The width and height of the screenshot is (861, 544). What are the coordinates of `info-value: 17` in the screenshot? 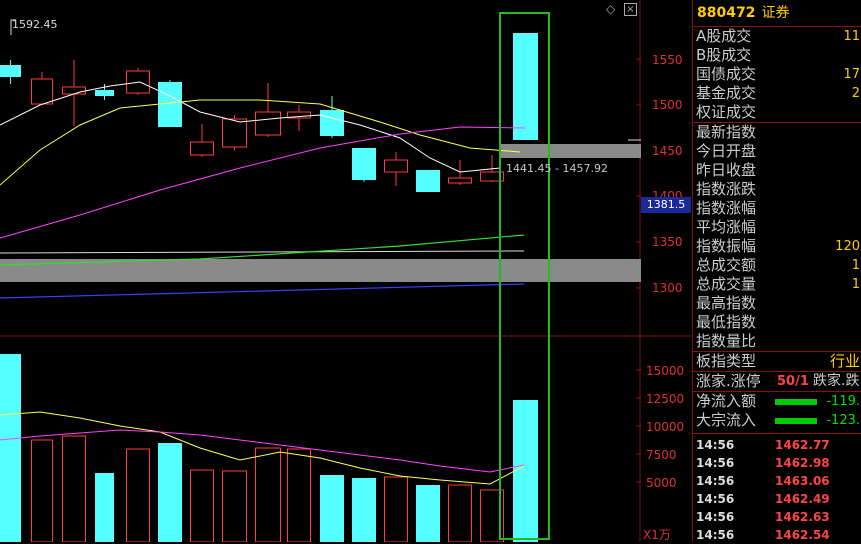 It's located at (851, 74).